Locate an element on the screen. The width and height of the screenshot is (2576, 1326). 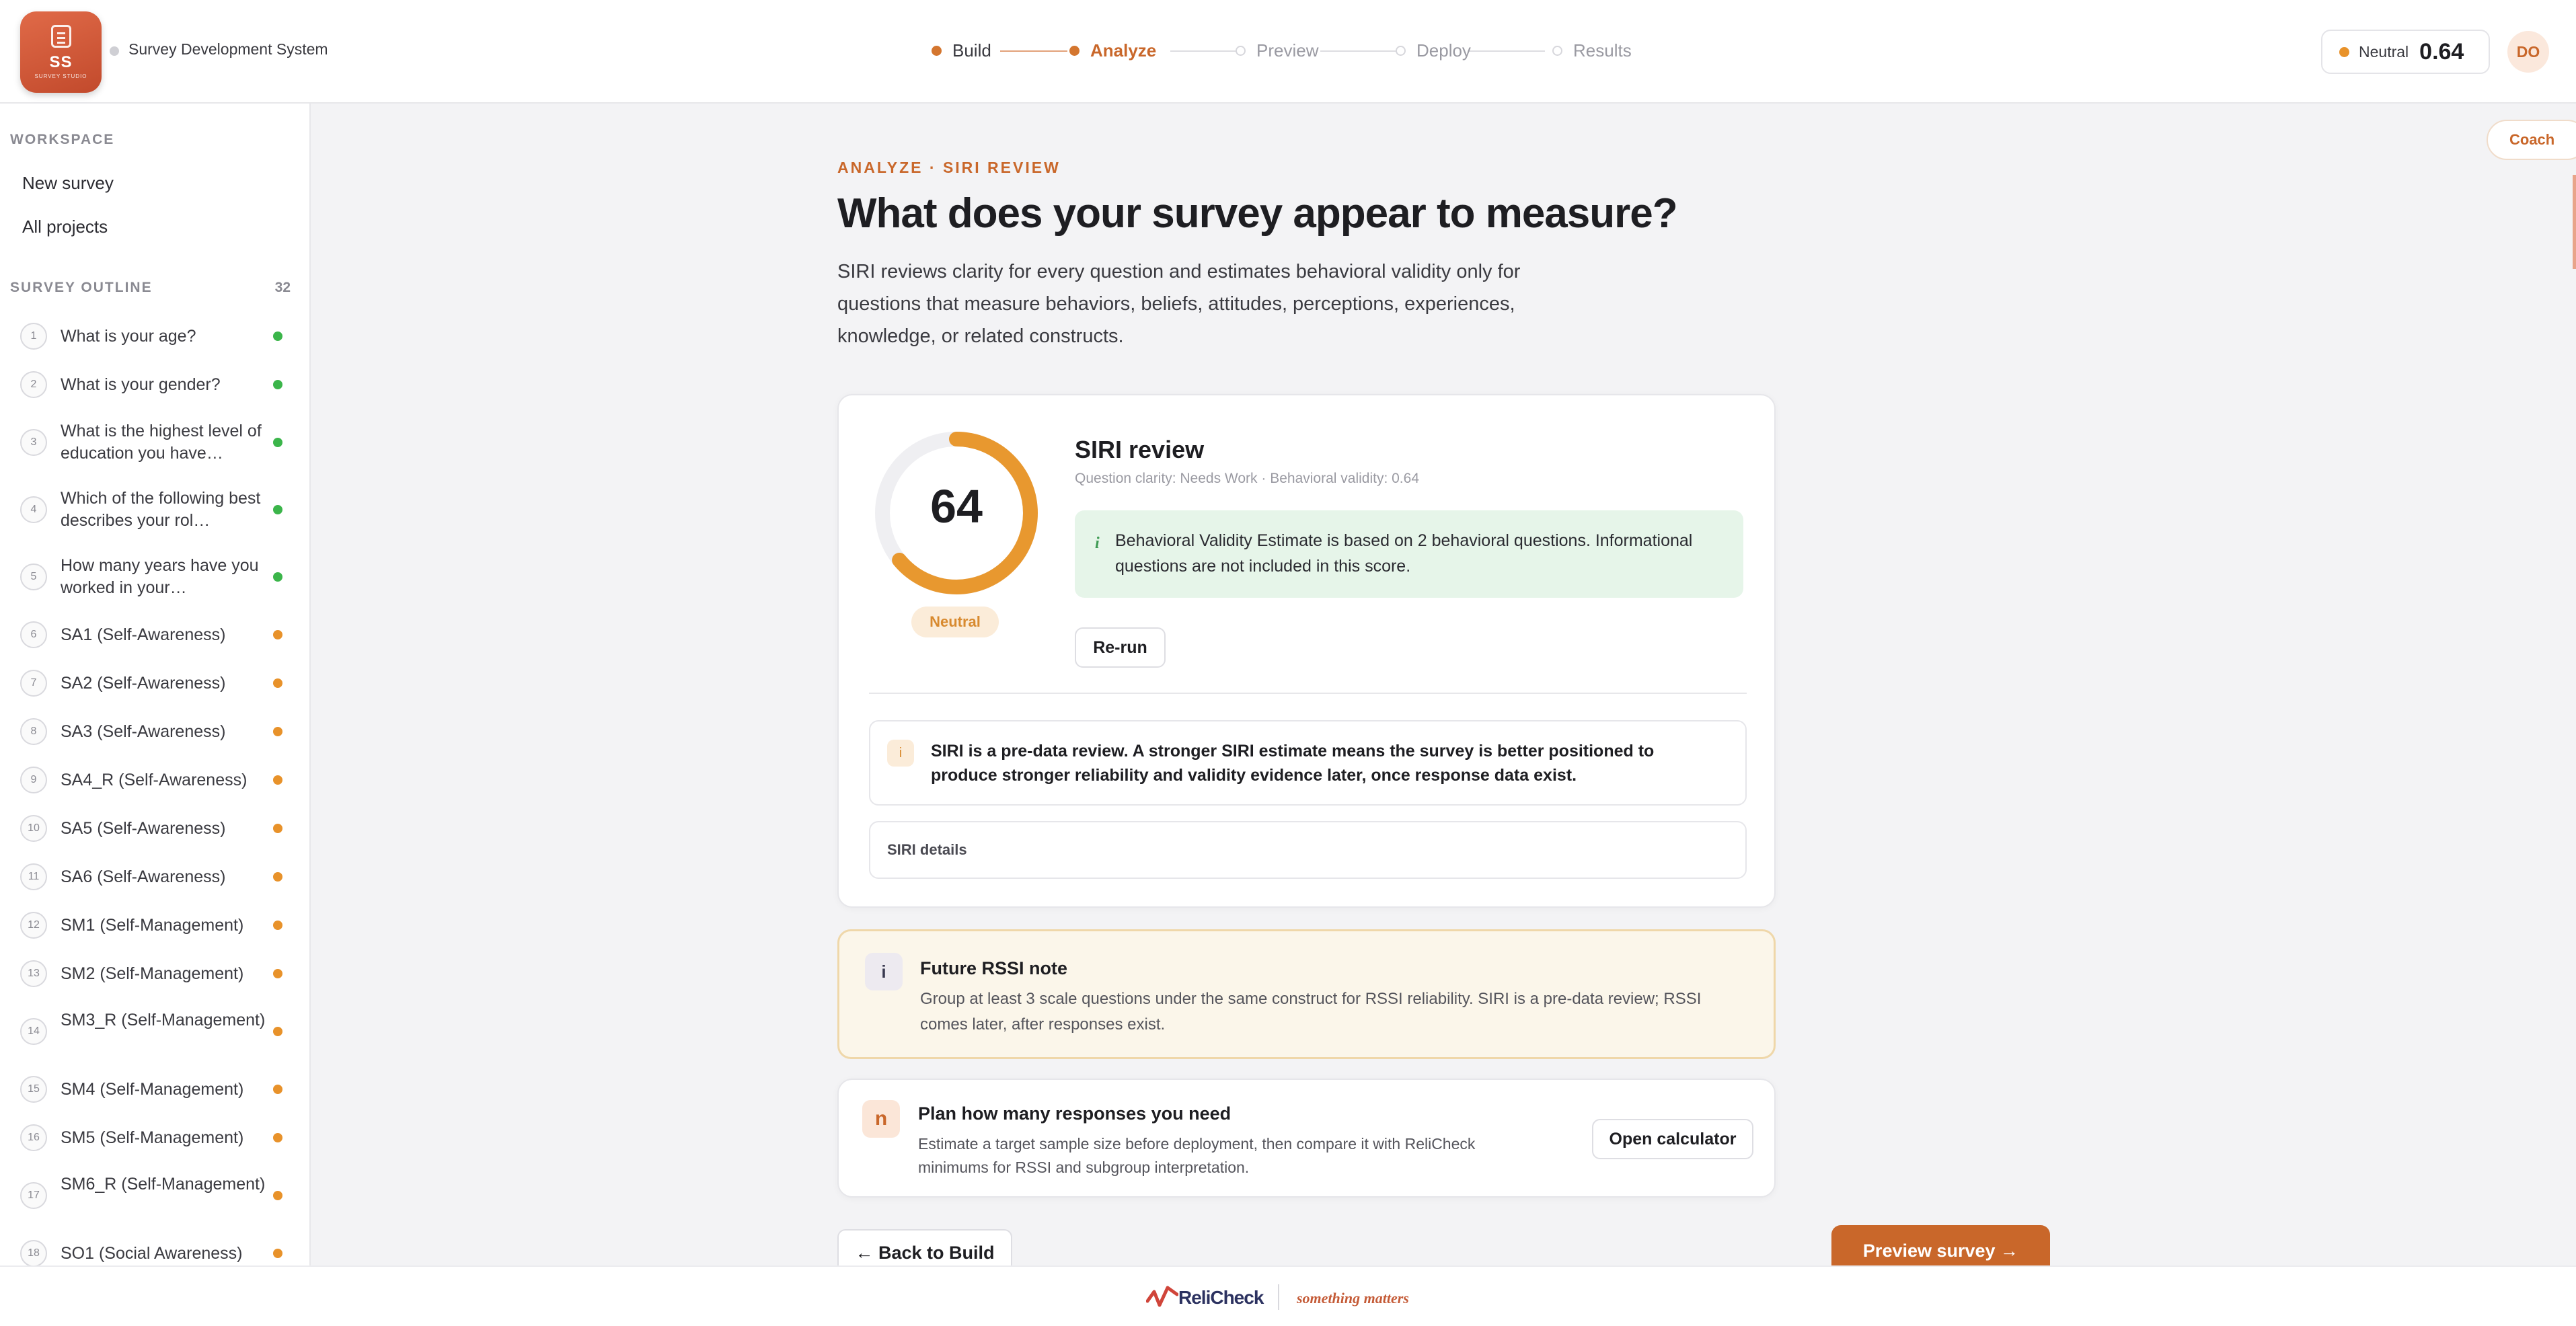
outline-item: 9 SA4_R (Self-Awareness) is located at coordinates (154, 780).